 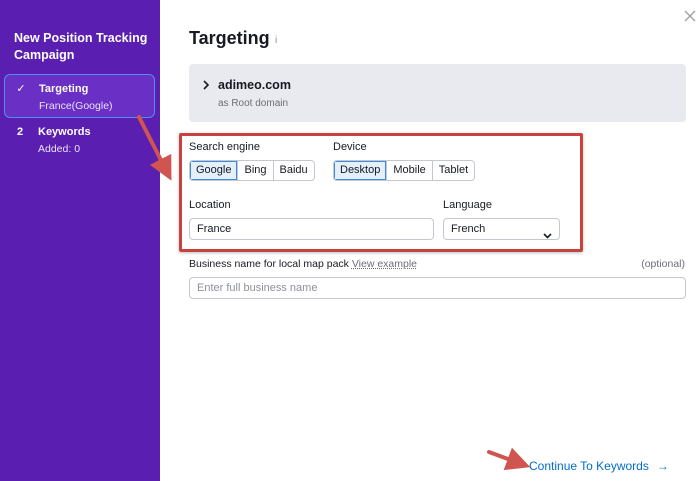 I want to click on step-targeting-label: Targeting, so click(x=64, y=89).